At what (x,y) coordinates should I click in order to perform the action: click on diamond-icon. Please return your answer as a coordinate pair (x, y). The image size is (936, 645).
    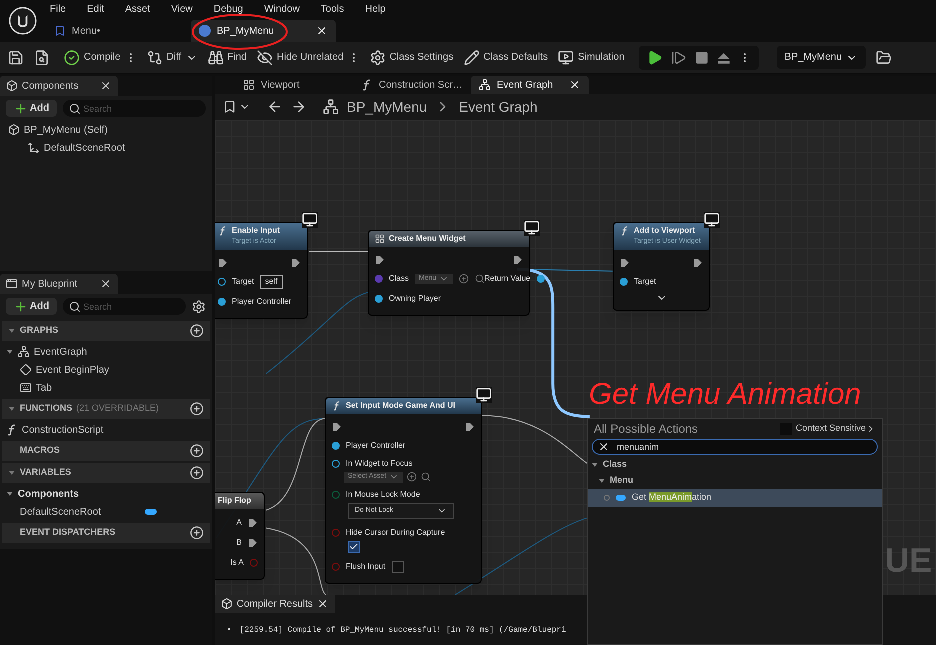
    Looking at the image, I should click on (26, 370).